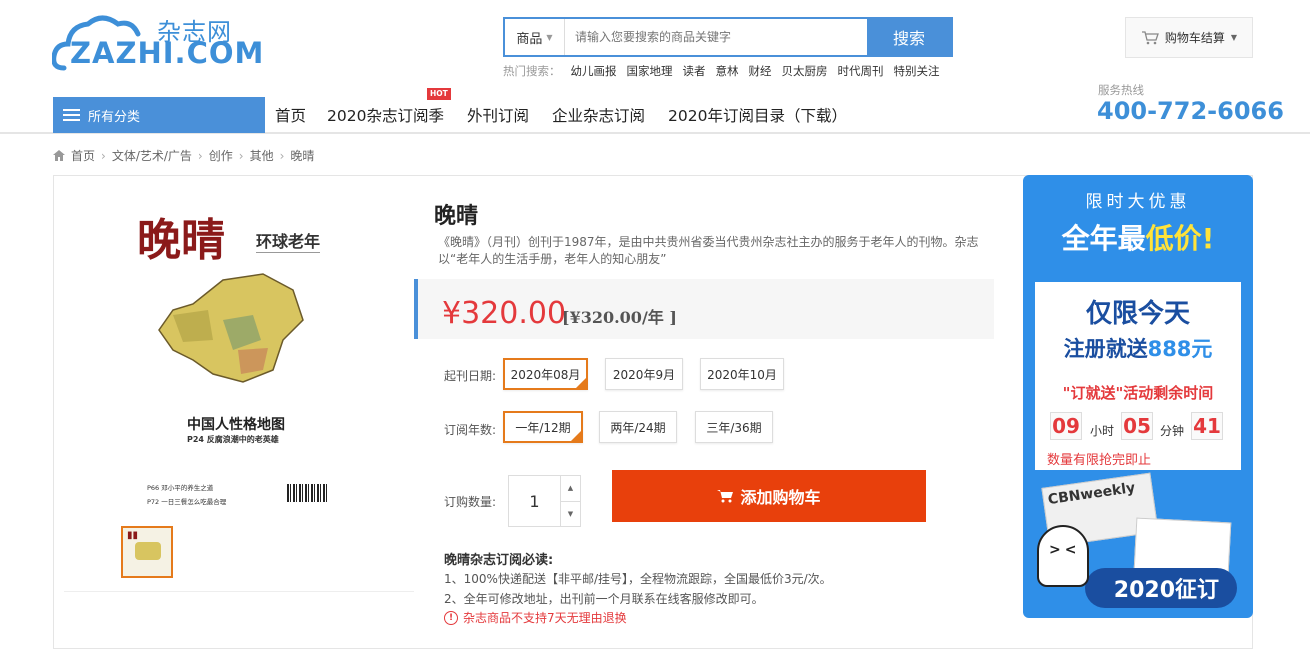  Describe the element at coordinates (133, 535) in the screenshot. I see `thumbnail-image: ▮▮` at that location.